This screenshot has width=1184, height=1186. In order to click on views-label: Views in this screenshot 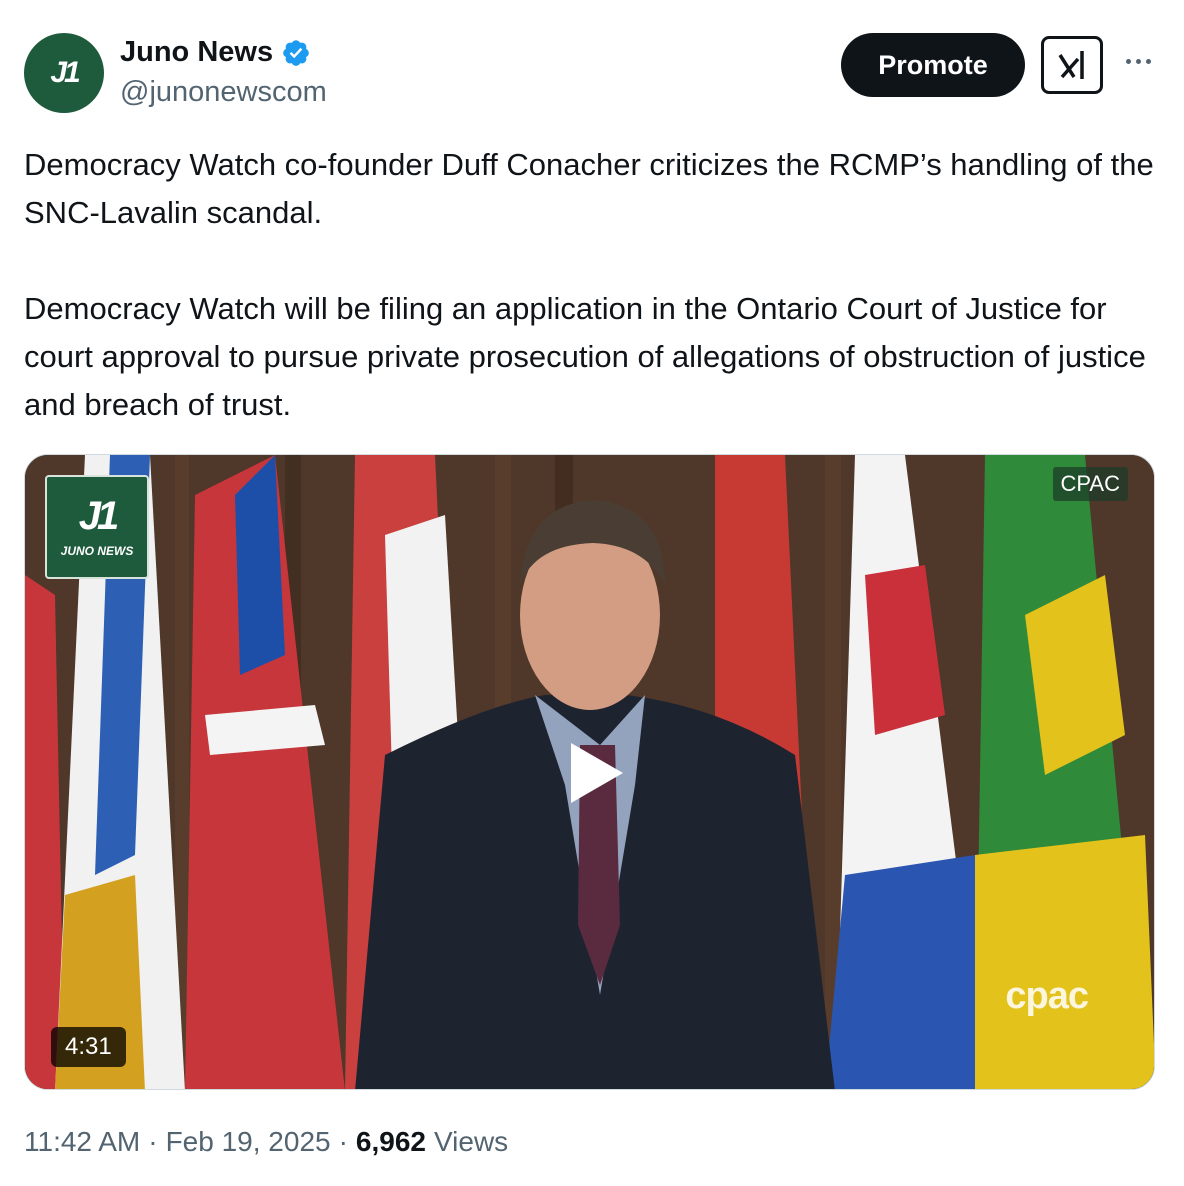, I will do `click(471, 1141)`.